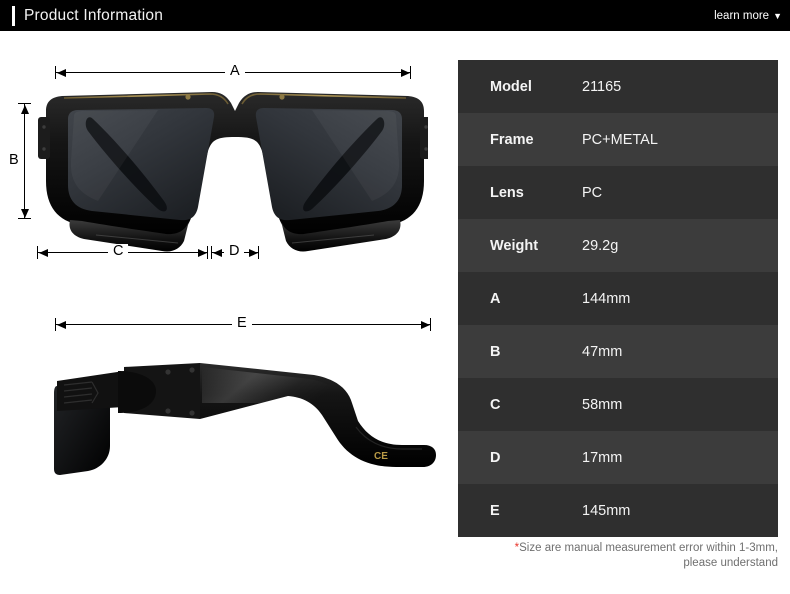 The width and height of the screenshot is (790, 594). Describe the element at coordinates (514, 245) in the screenshot. I see `spec-key: Weight` at that location.